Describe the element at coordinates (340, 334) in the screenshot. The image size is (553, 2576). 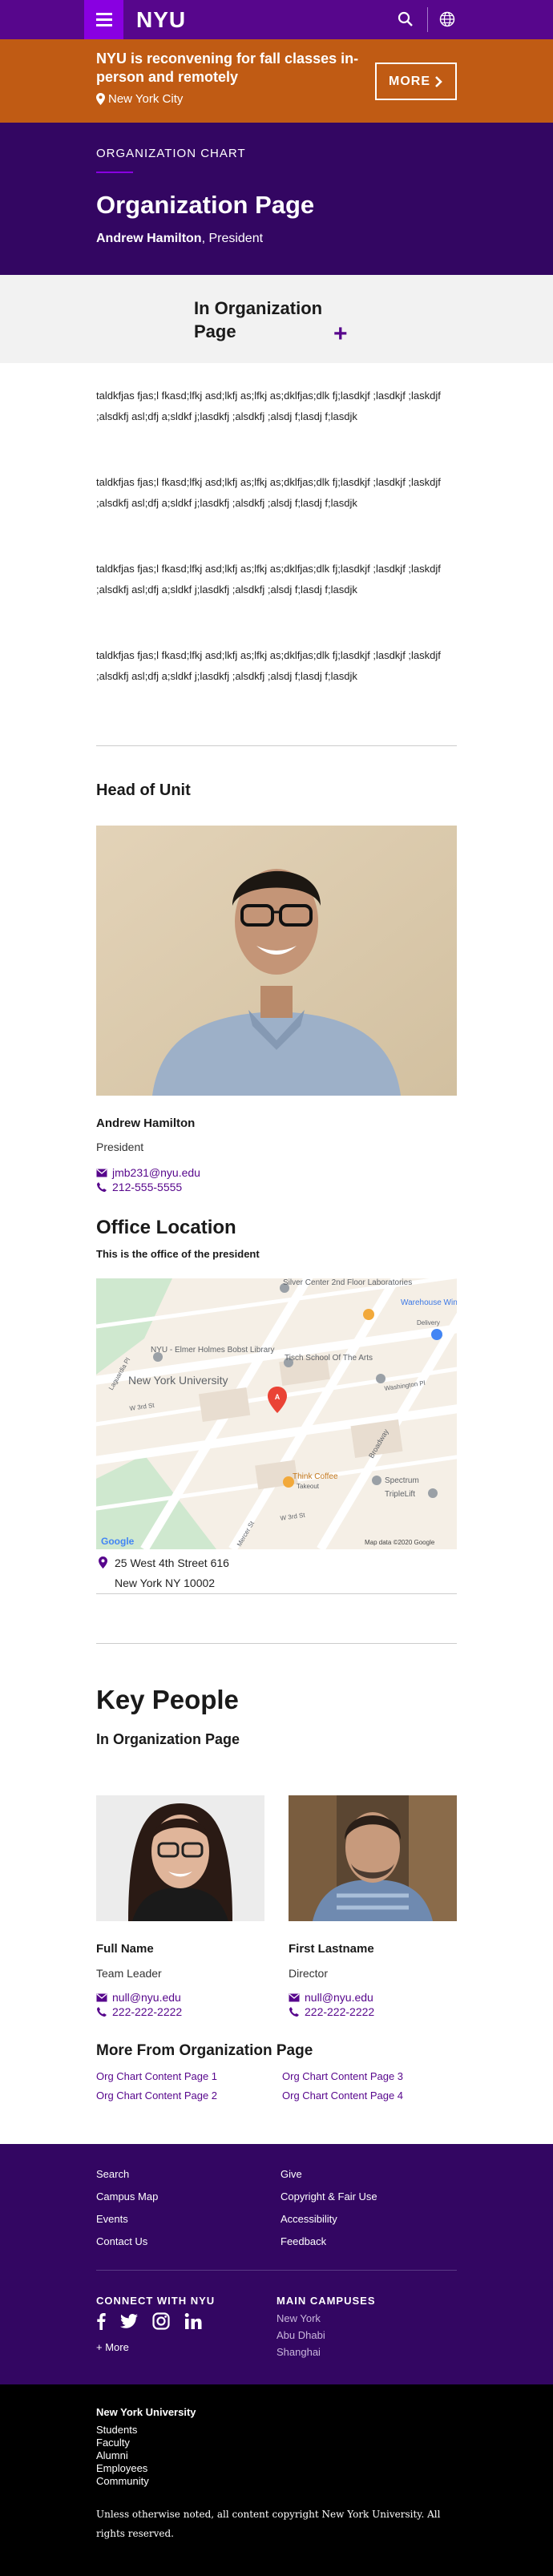
I see `plus-icon: +` at that location.